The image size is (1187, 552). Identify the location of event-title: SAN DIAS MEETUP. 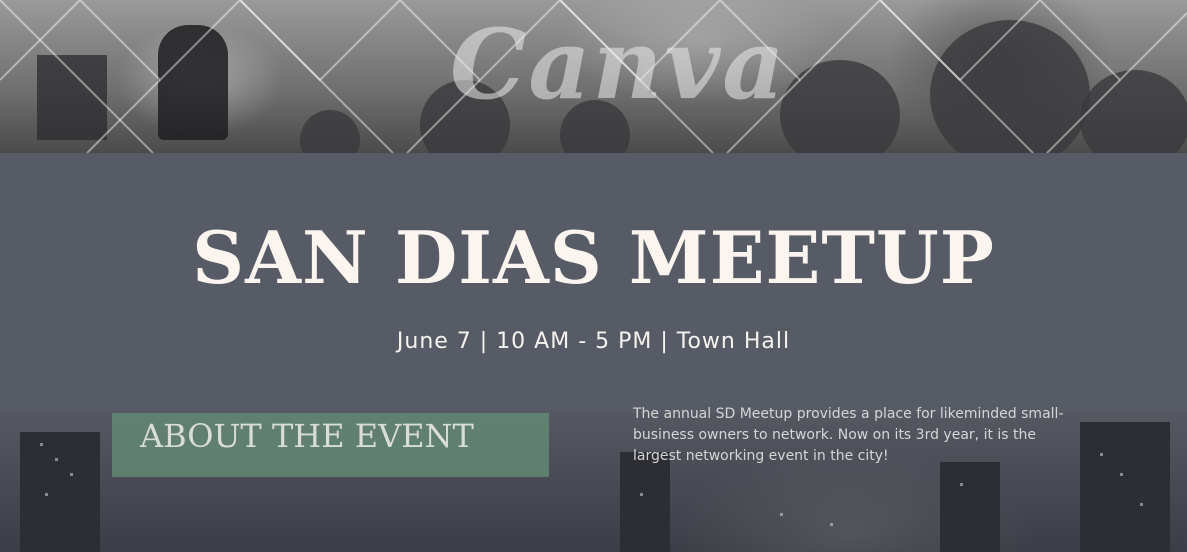
(593, 257).